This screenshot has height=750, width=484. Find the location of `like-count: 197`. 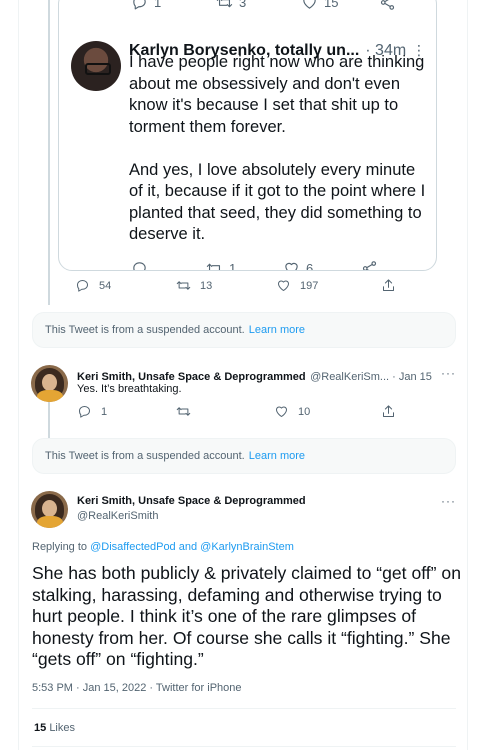

like-count: 197 is located at coordinates (309, 285).